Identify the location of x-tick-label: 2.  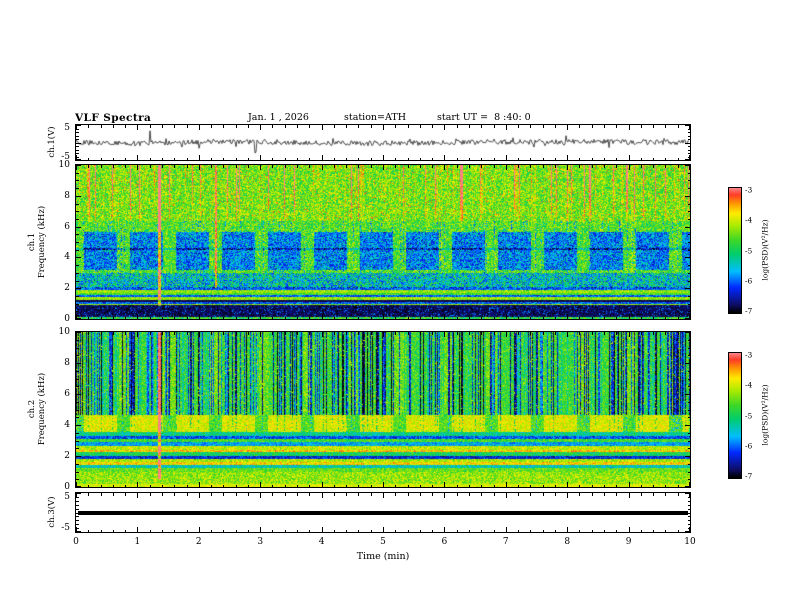
(198, 542).